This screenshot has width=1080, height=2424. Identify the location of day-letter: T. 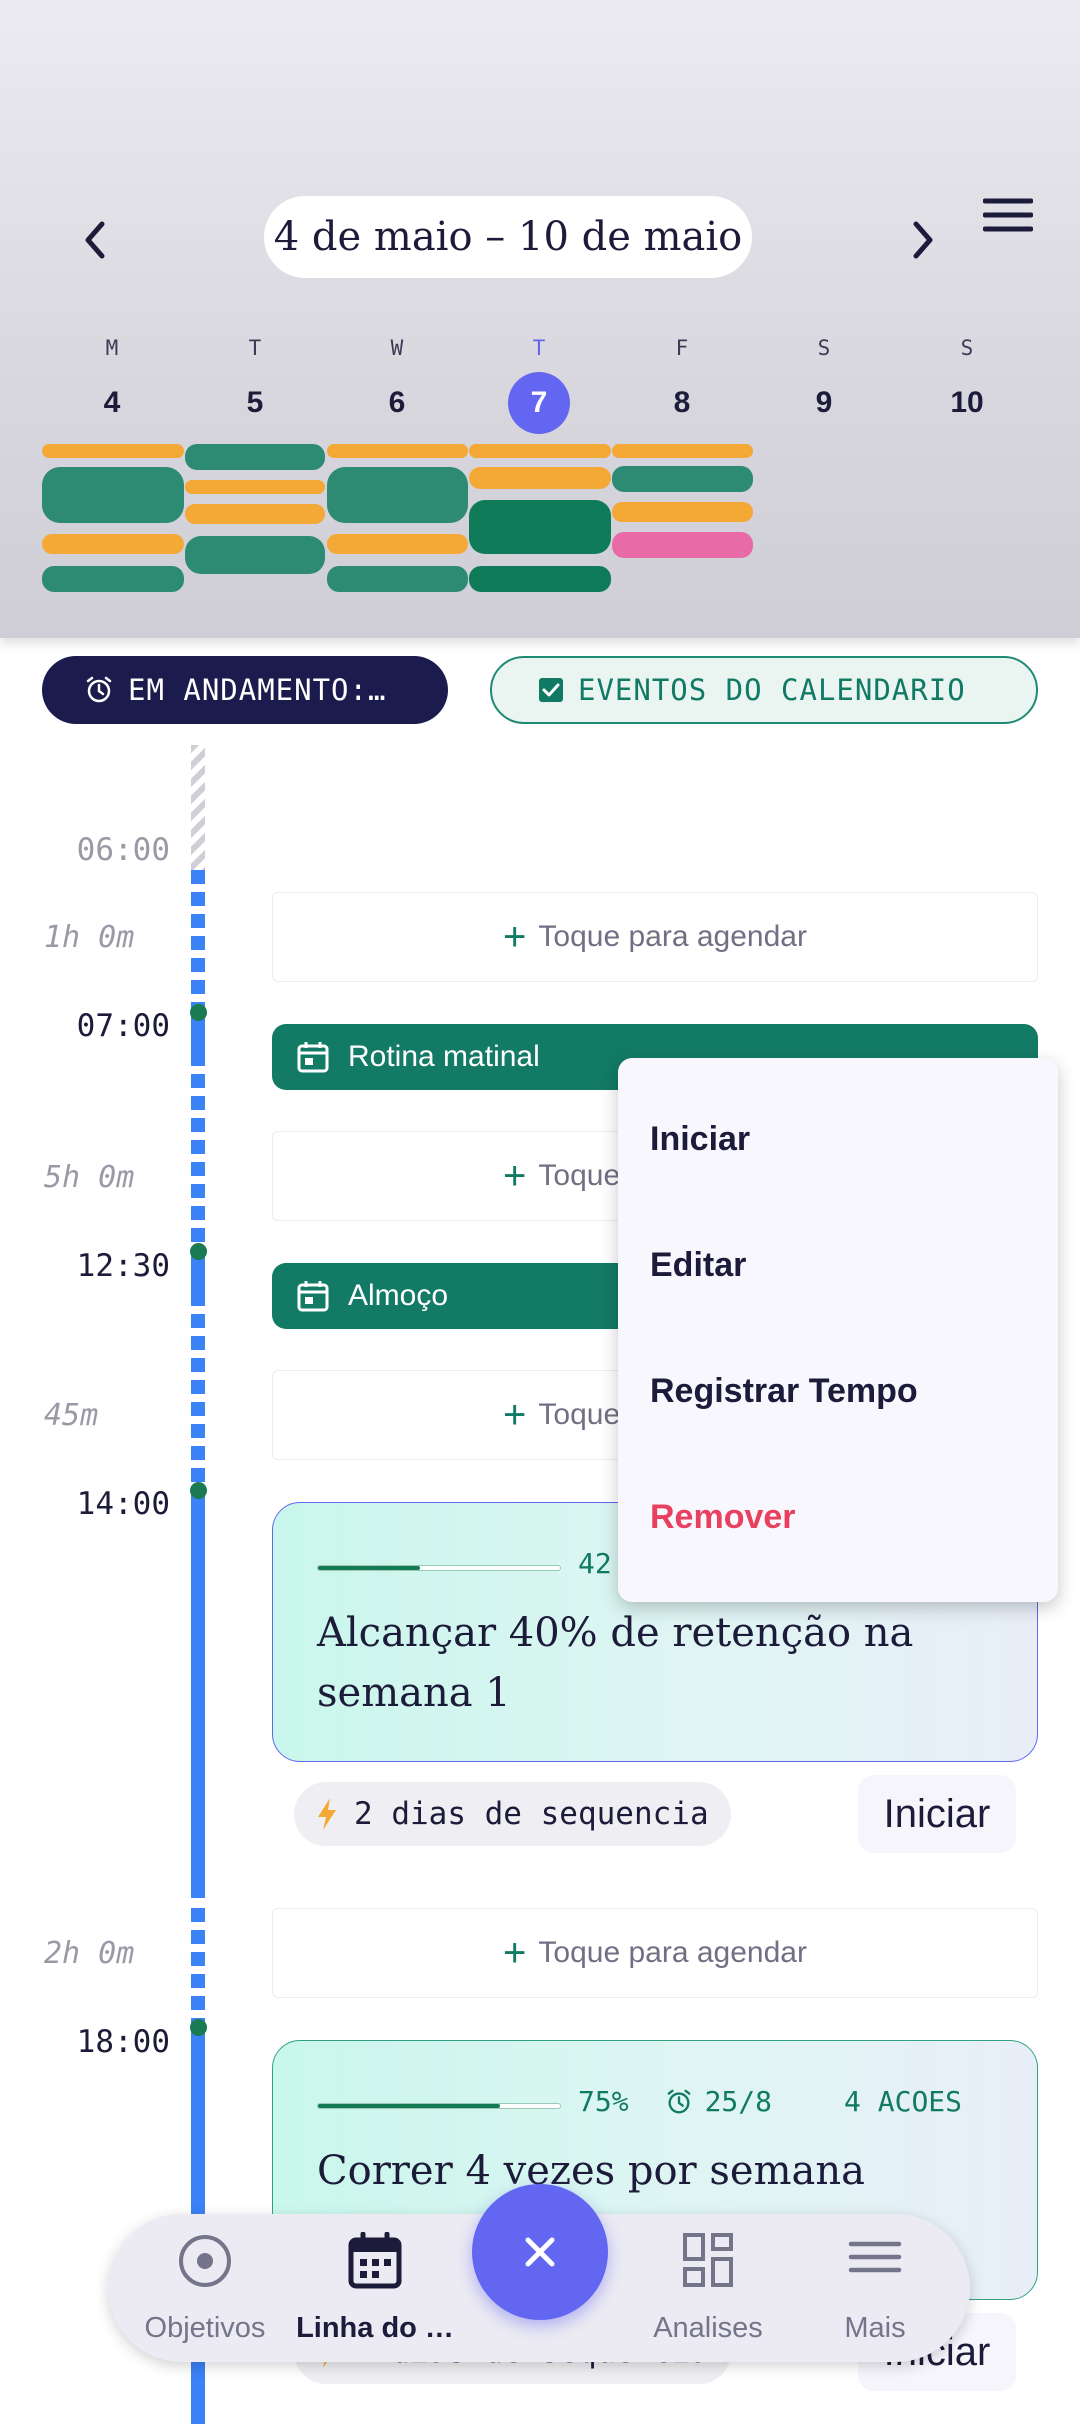
(255, 348).